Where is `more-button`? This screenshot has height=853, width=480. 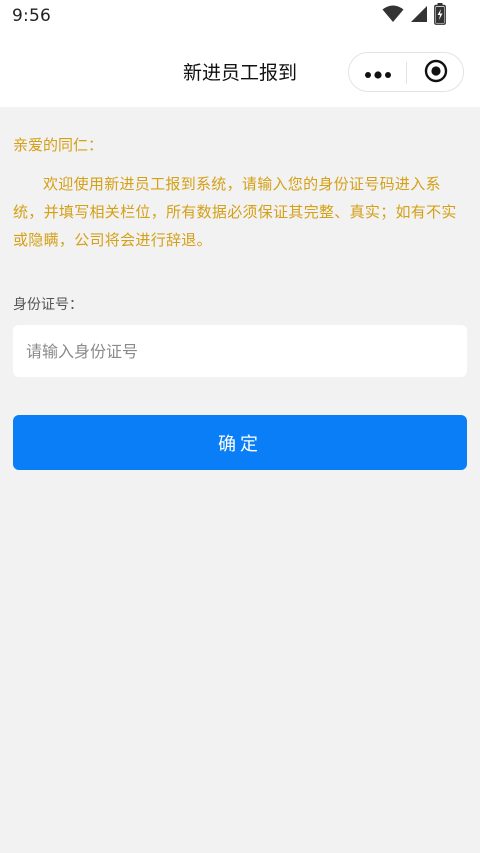
more-button is located at coordinates (377, 73).